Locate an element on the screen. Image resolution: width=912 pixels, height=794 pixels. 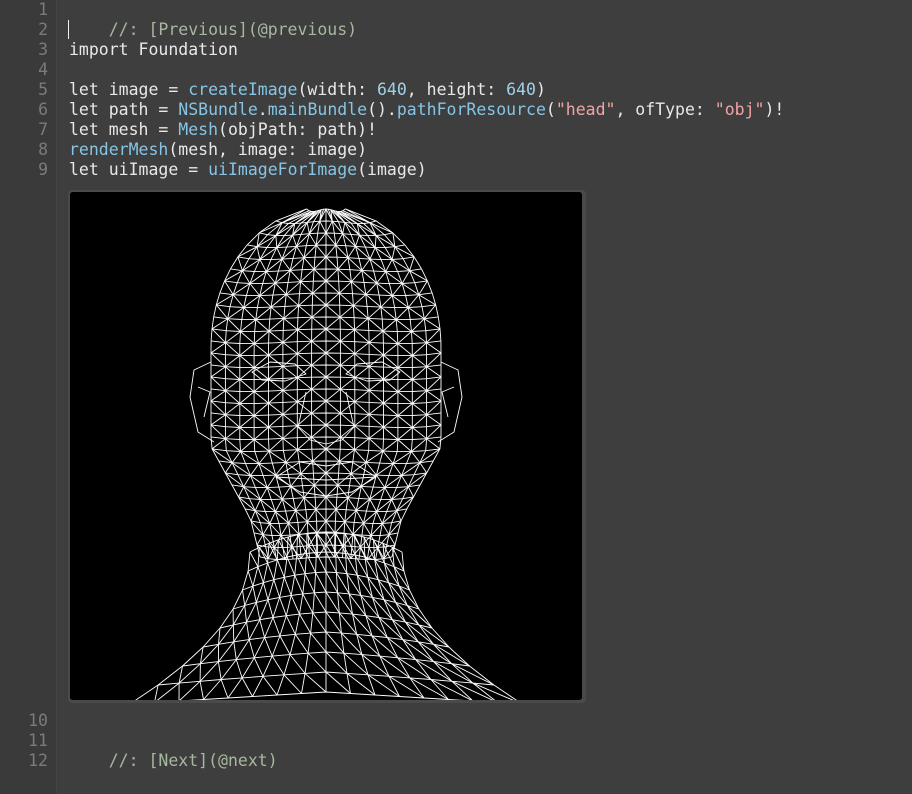
line-number: 5 is located at coordinates (43, 89).